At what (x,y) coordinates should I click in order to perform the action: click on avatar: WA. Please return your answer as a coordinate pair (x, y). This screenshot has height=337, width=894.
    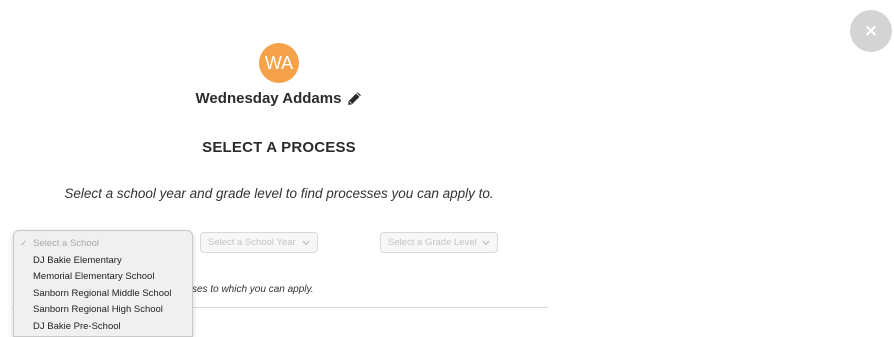
    Looking at the image, I should click on (279, 63).